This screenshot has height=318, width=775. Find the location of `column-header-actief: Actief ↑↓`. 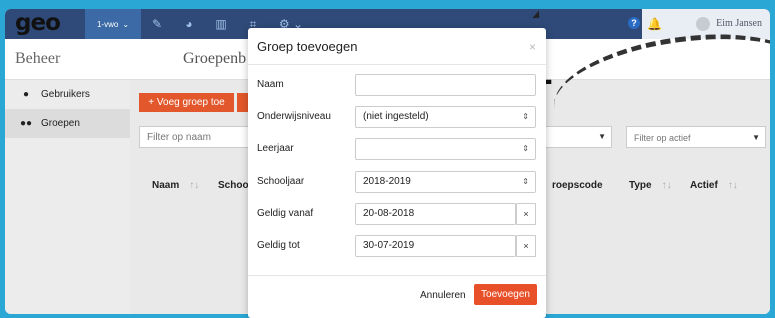

column-header-actief: Actief ↑↓ is located at coordinates (714, 185).